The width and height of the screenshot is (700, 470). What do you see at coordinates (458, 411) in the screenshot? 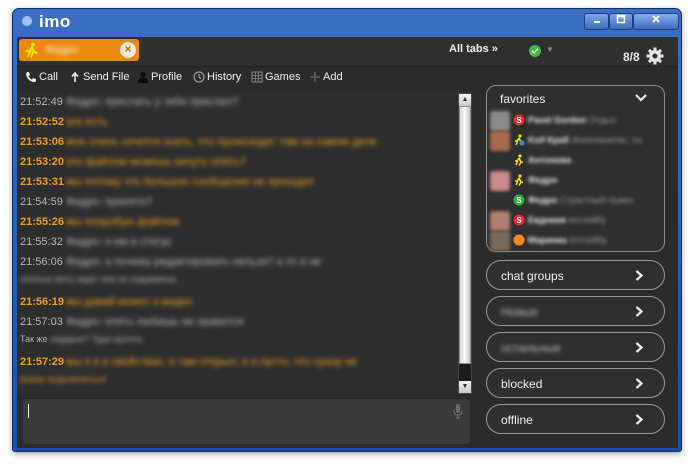
I see `microphone-icon` at bounding box center [458, 411].